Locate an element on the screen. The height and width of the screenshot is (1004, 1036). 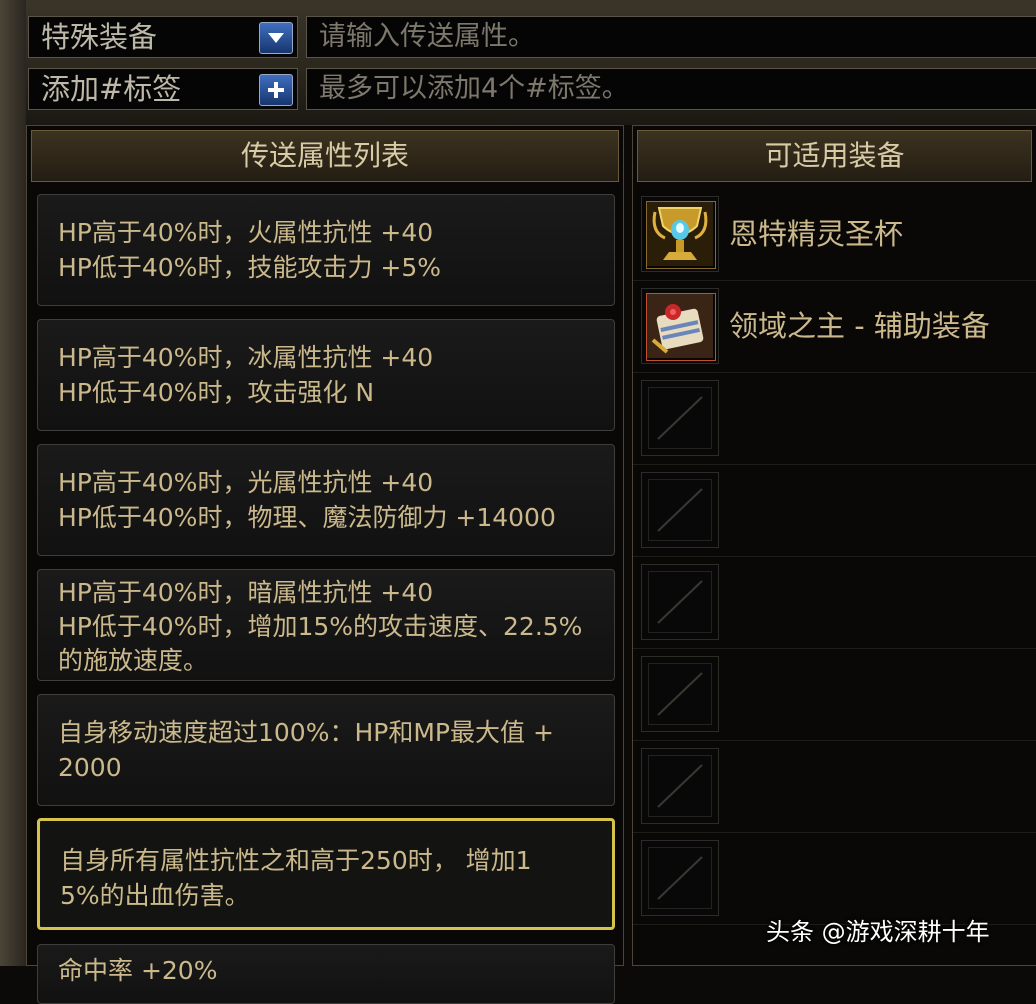
tag-input: 最多可以添加4个#标签。 is located at coordinates (671, 89).